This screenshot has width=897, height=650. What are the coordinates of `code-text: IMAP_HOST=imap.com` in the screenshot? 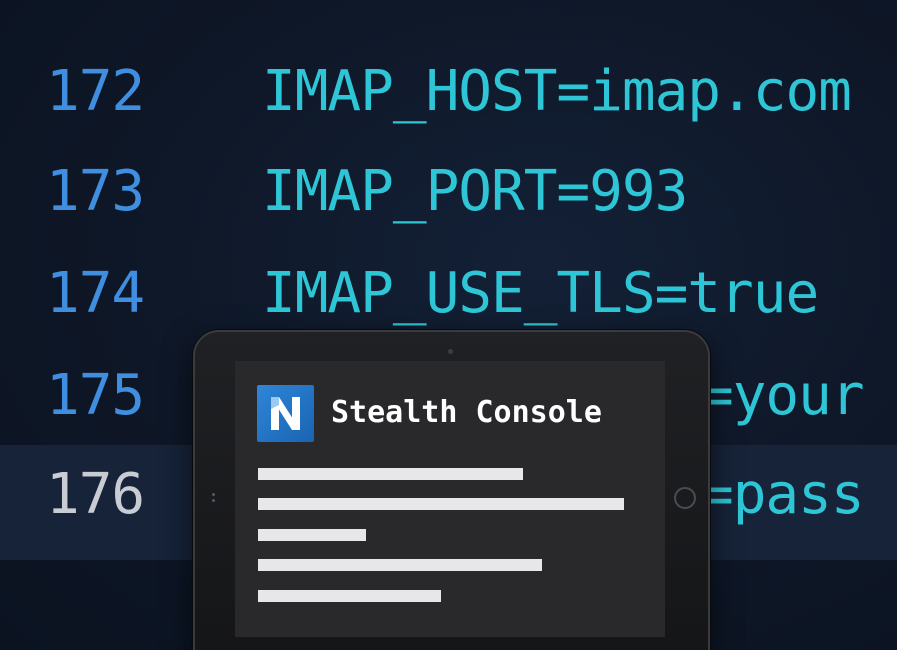 It's located at (557, 91).